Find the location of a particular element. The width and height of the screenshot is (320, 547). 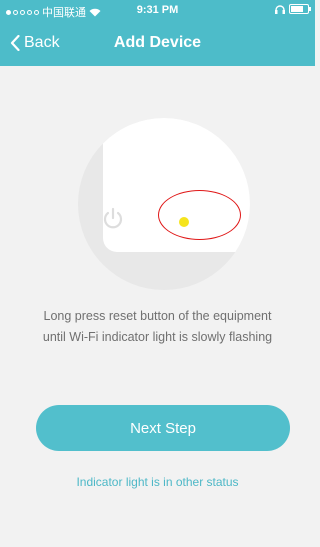

status-time: 9:31 PM is located at coordinates (157, 10).